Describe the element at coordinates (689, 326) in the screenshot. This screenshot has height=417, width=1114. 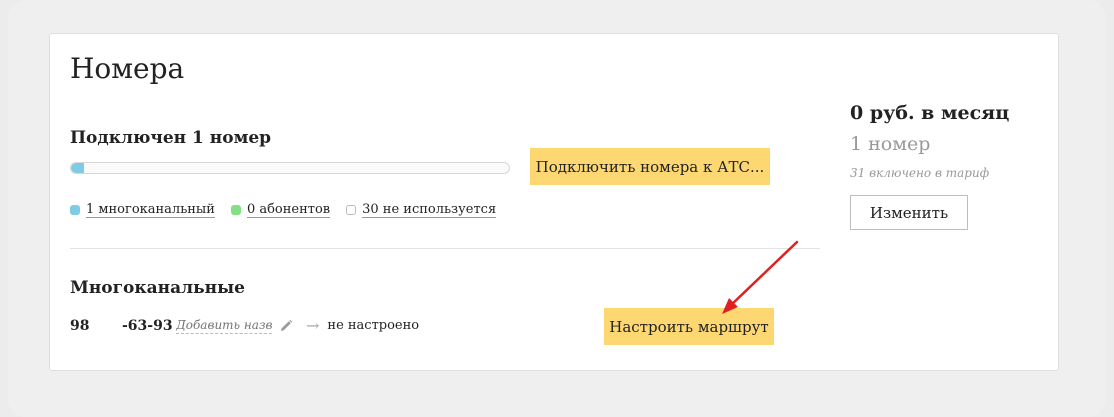
I see `configure-route-button: Настроить маршрут` at that location.